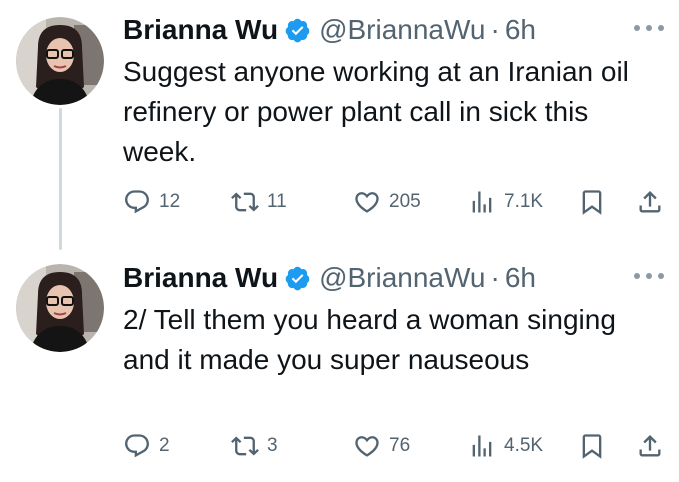  I want to click on retweet-button: 11, so click(259, 202).